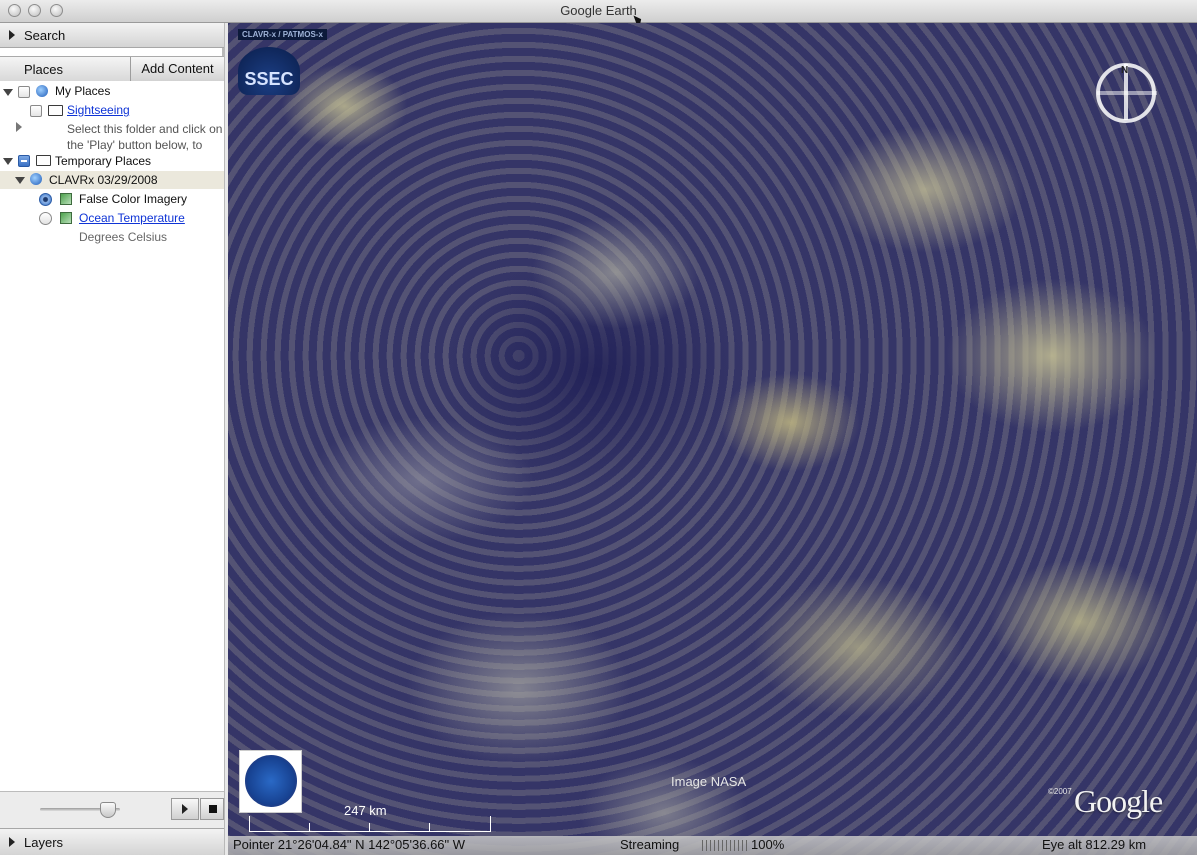 Image resolution: width=1197 pixels, height=855 pixels. Describe the element at coordinates (709, 781) in the screenshot. I see `image-credit: Image NASA` at that location.